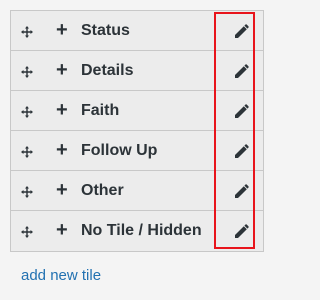 The height and width of the screenshot is (300, 320). What do you see at coordinates (61, 276) in the screenshot?
I see `add-new-tile-link: add new tile` at bounding box center [61, 276].